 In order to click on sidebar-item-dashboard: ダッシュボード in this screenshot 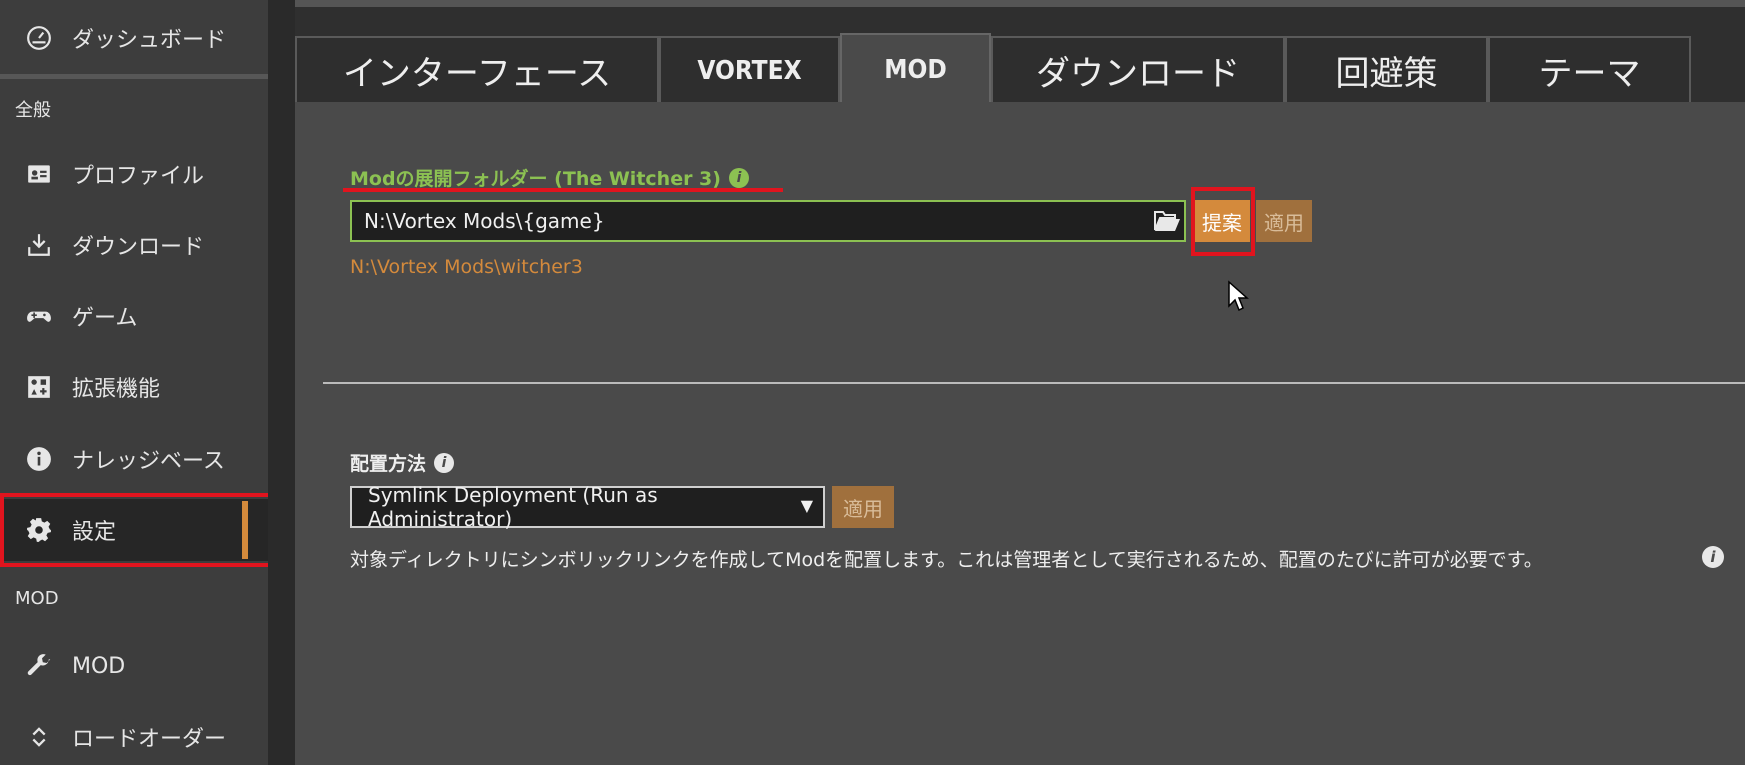, I will do `click(134, 38)`.